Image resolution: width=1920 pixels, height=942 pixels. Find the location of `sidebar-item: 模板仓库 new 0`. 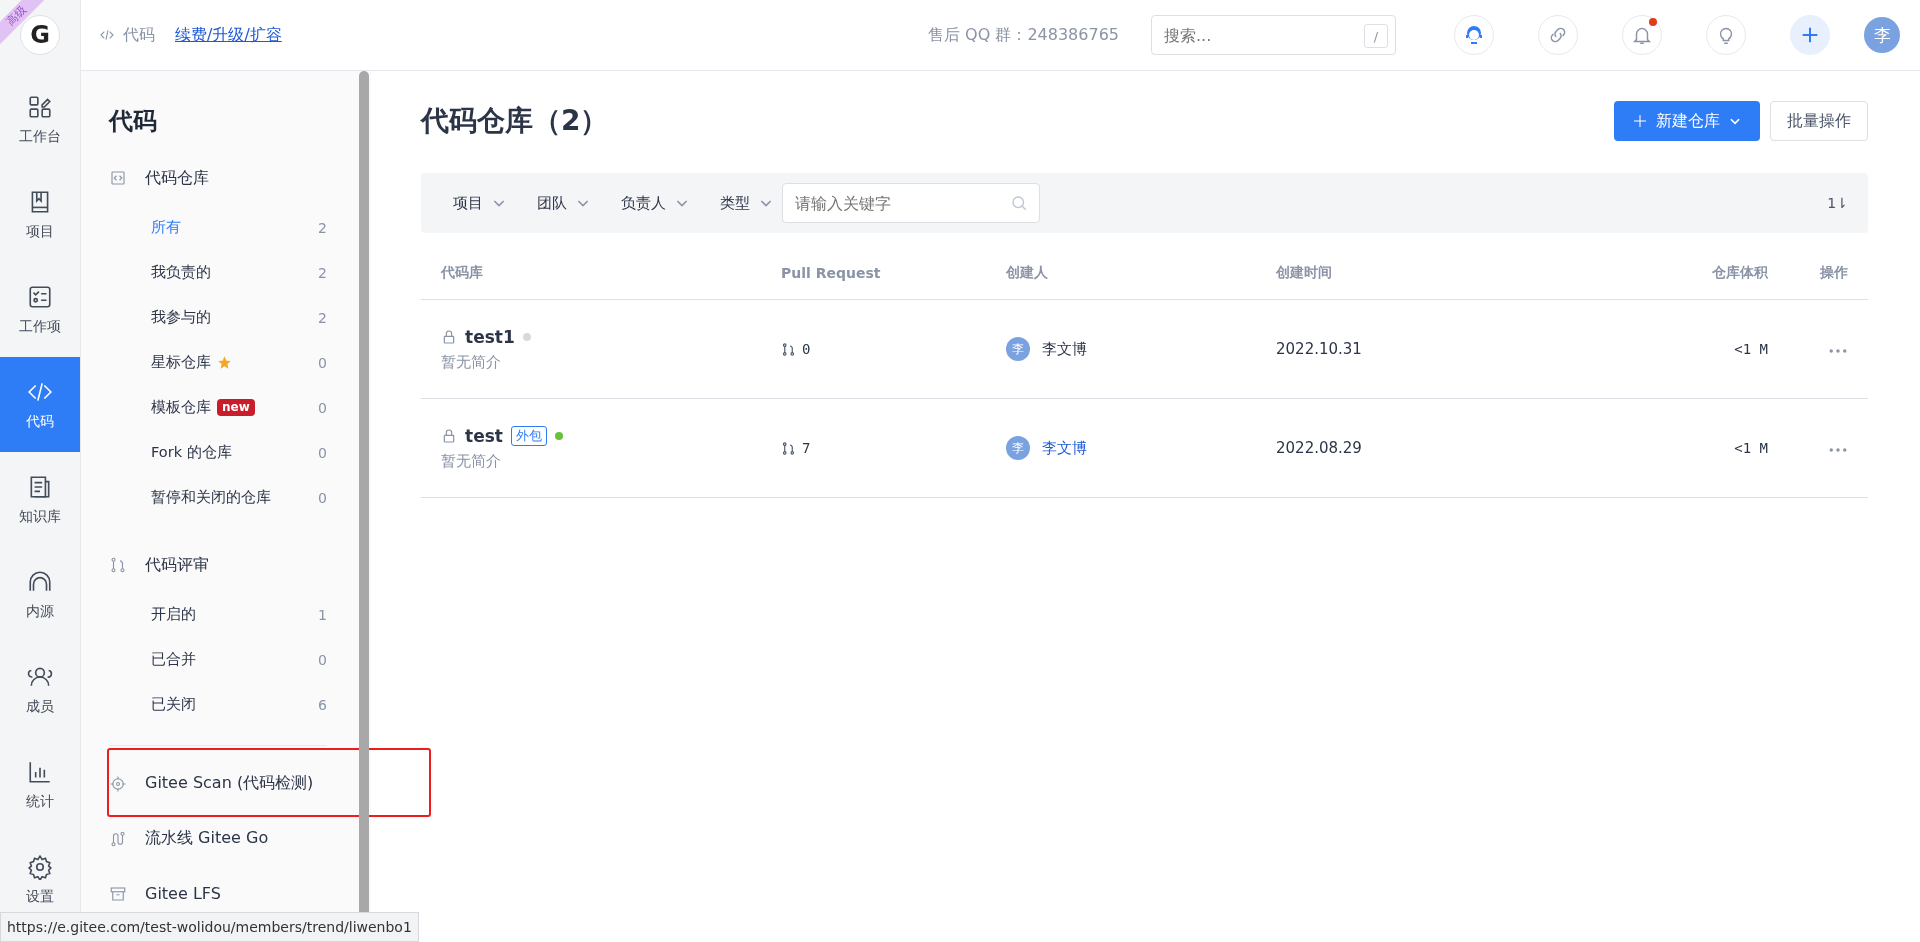

sidebar-item: 模板仓库 new 0 is located at coordinates (240, 407).